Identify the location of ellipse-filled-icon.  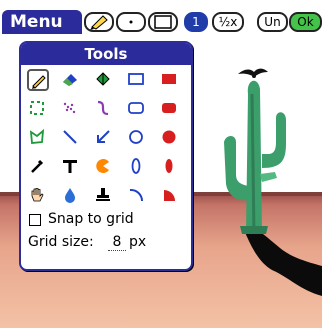
(169, 166).